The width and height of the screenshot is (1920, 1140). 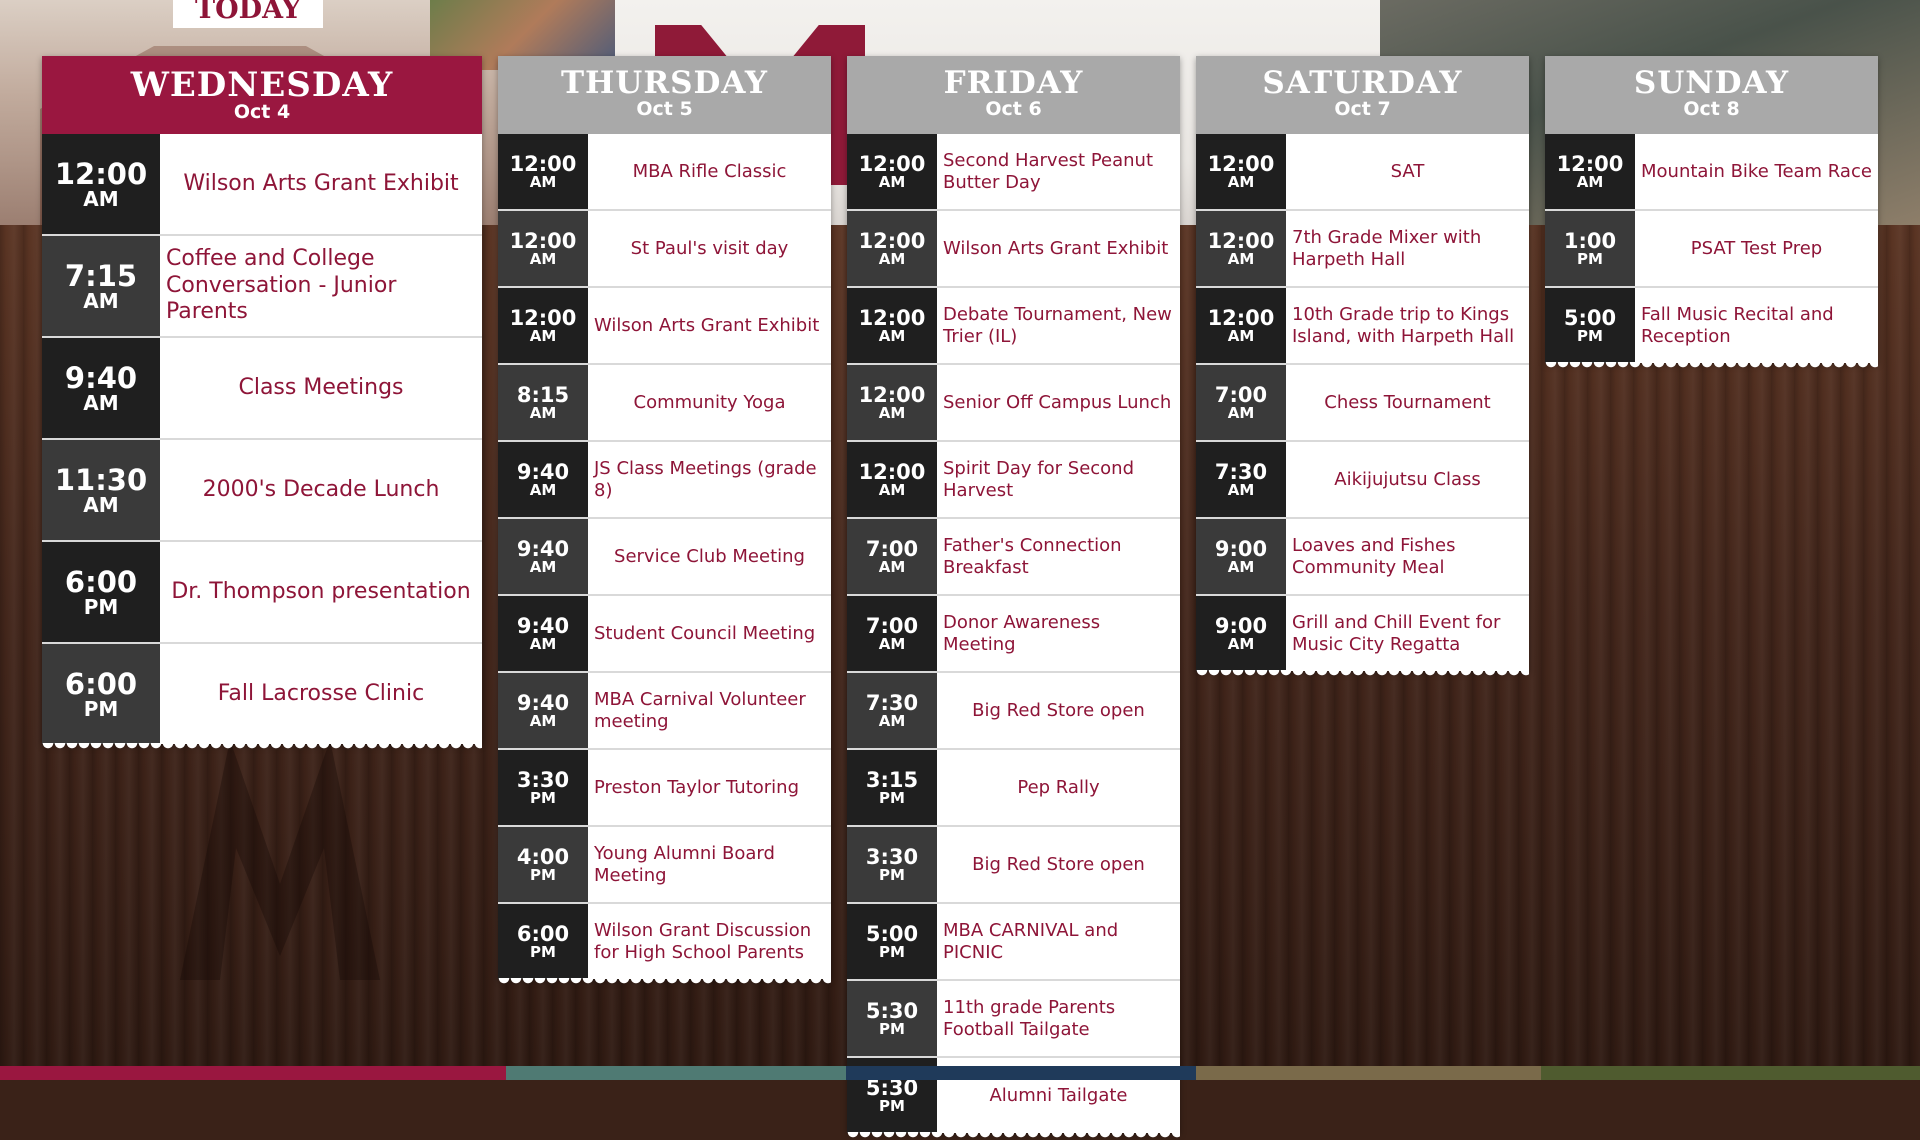 I want to click on event-title-text: Senior Off Campus Lunch, so click(x=1057, y=402).